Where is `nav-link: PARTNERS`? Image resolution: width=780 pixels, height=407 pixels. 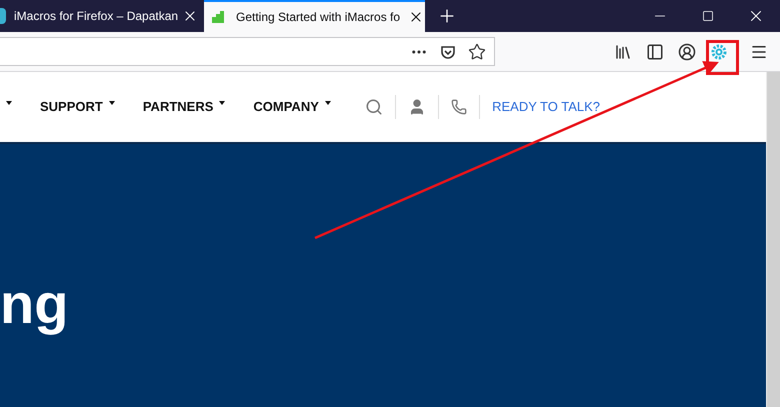 nav-link: PARTNERS is located at coordinates (178, 107).